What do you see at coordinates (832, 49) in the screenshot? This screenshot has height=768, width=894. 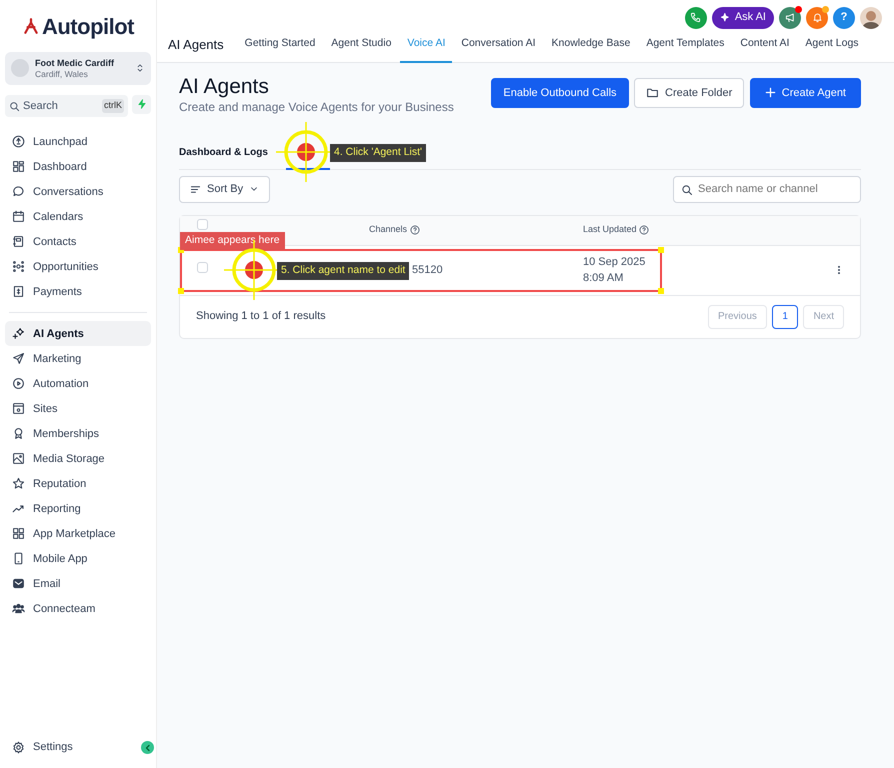 I see `nav-tab: Agent Logs` at bounding box center [832, 49].